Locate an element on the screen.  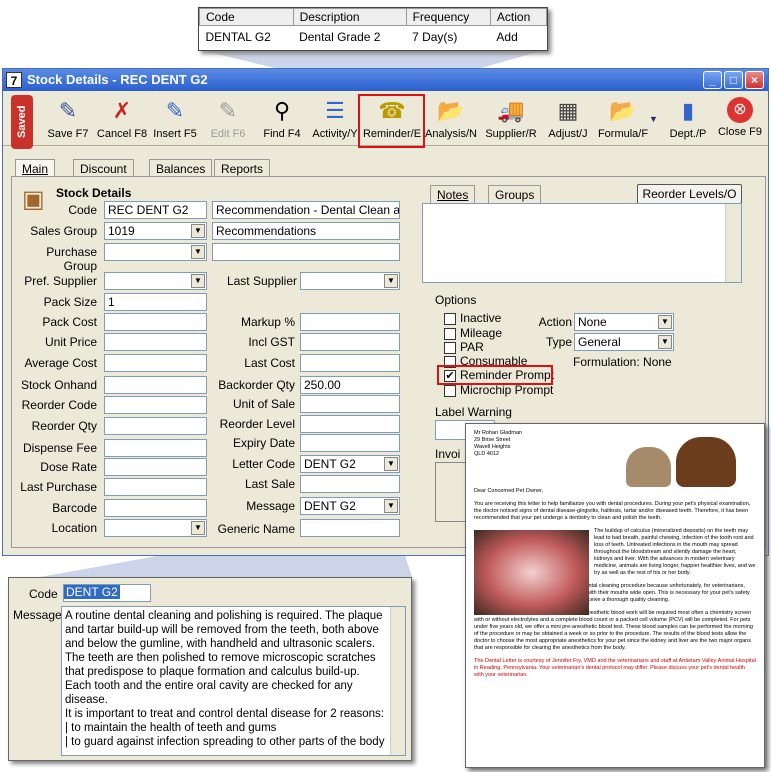
notes-scrollbar is located at coordinates (733, 243).